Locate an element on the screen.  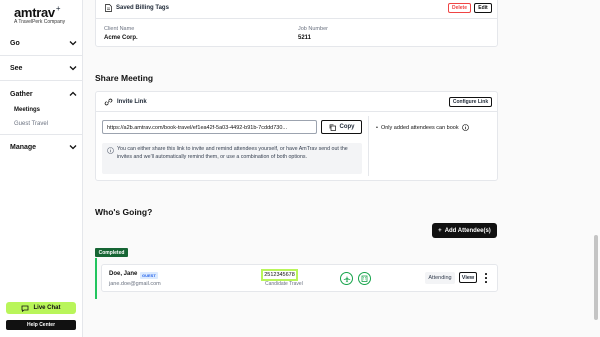
logo-plus: + is located at coordinates (58, 8).